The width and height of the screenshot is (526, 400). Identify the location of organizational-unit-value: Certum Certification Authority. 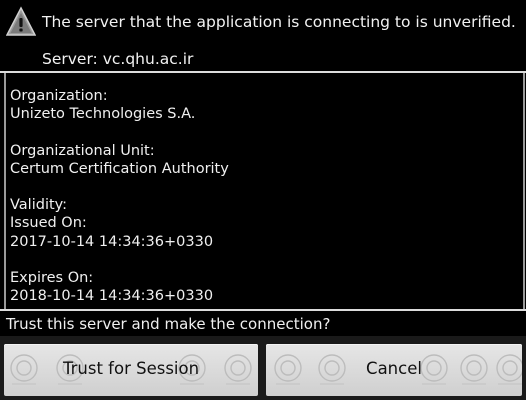
(119, 168).